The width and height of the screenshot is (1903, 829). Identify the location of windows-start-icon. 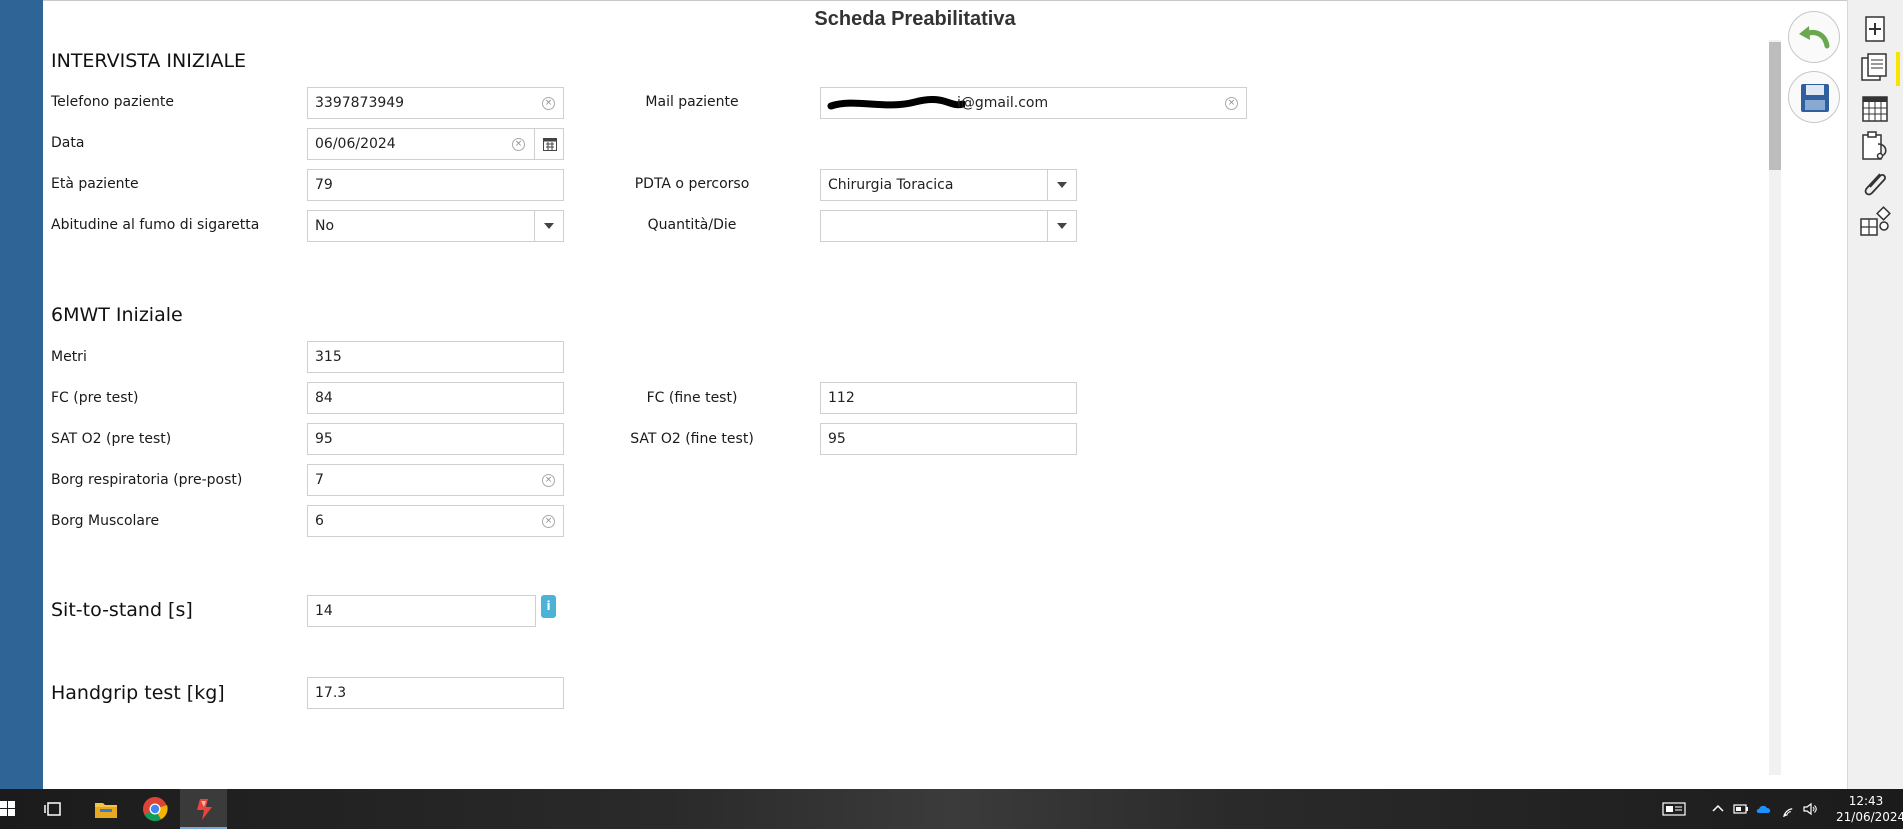
(8, 809).